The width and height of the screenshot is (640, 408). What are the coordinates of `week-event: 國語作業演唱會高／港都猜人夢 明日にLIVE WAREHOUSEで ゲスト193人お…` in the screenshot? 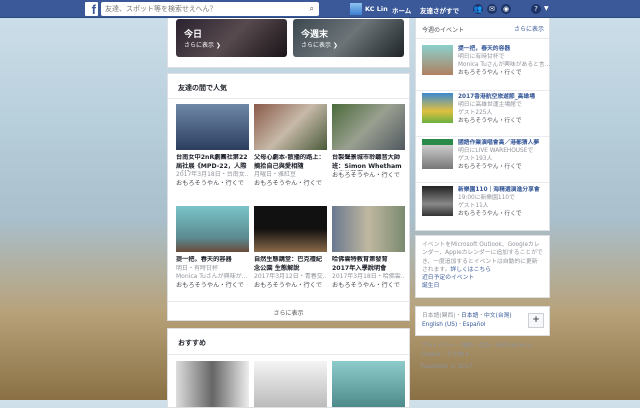 It's located at (486, 160).